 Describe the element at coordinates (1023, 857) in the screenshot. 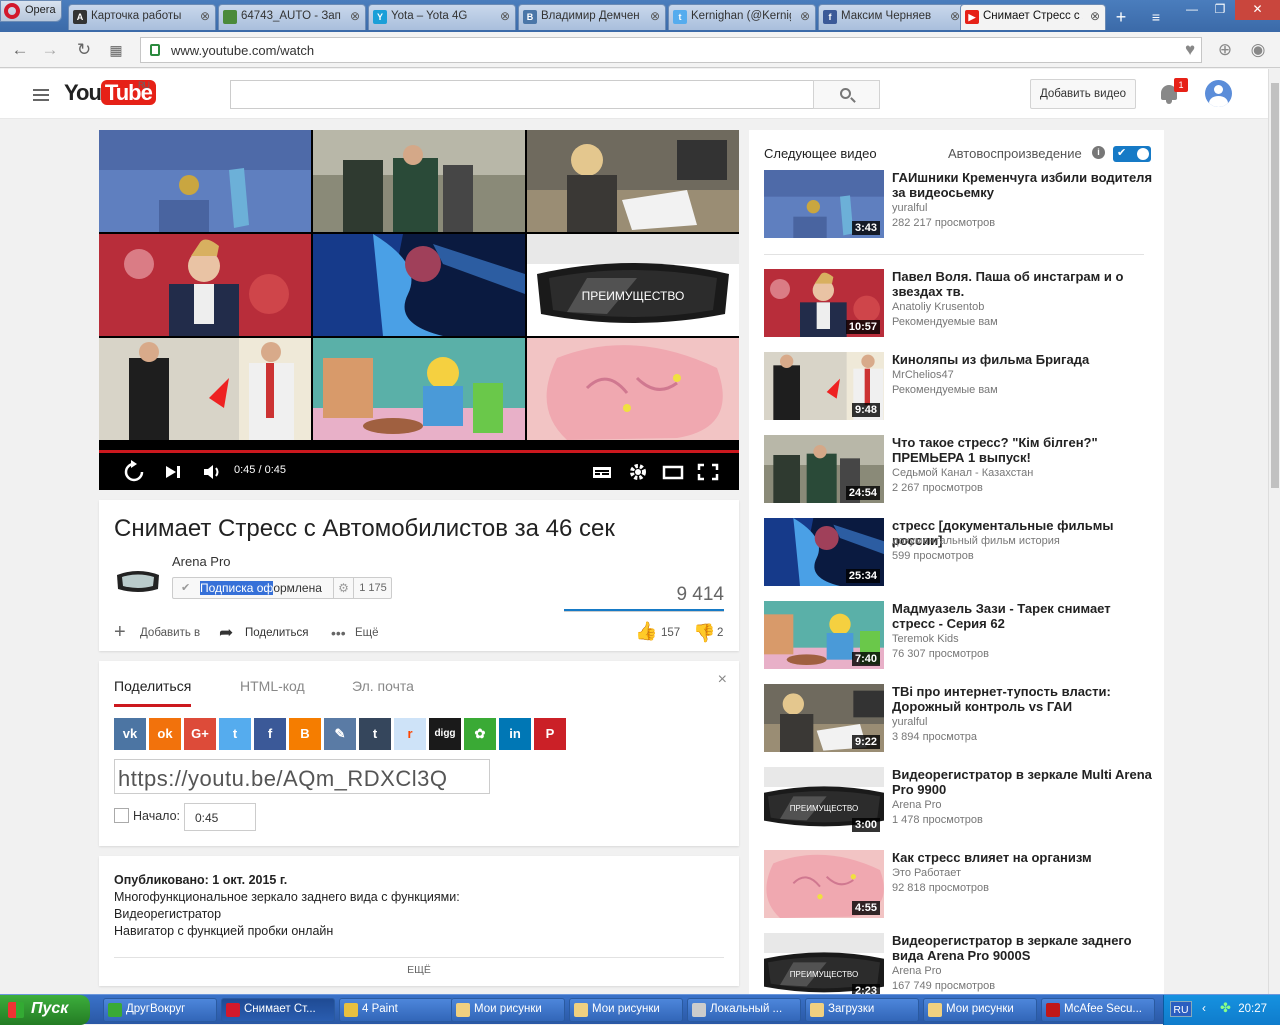

I see `video-title-link: Как стресс влияет на организм` at that location.